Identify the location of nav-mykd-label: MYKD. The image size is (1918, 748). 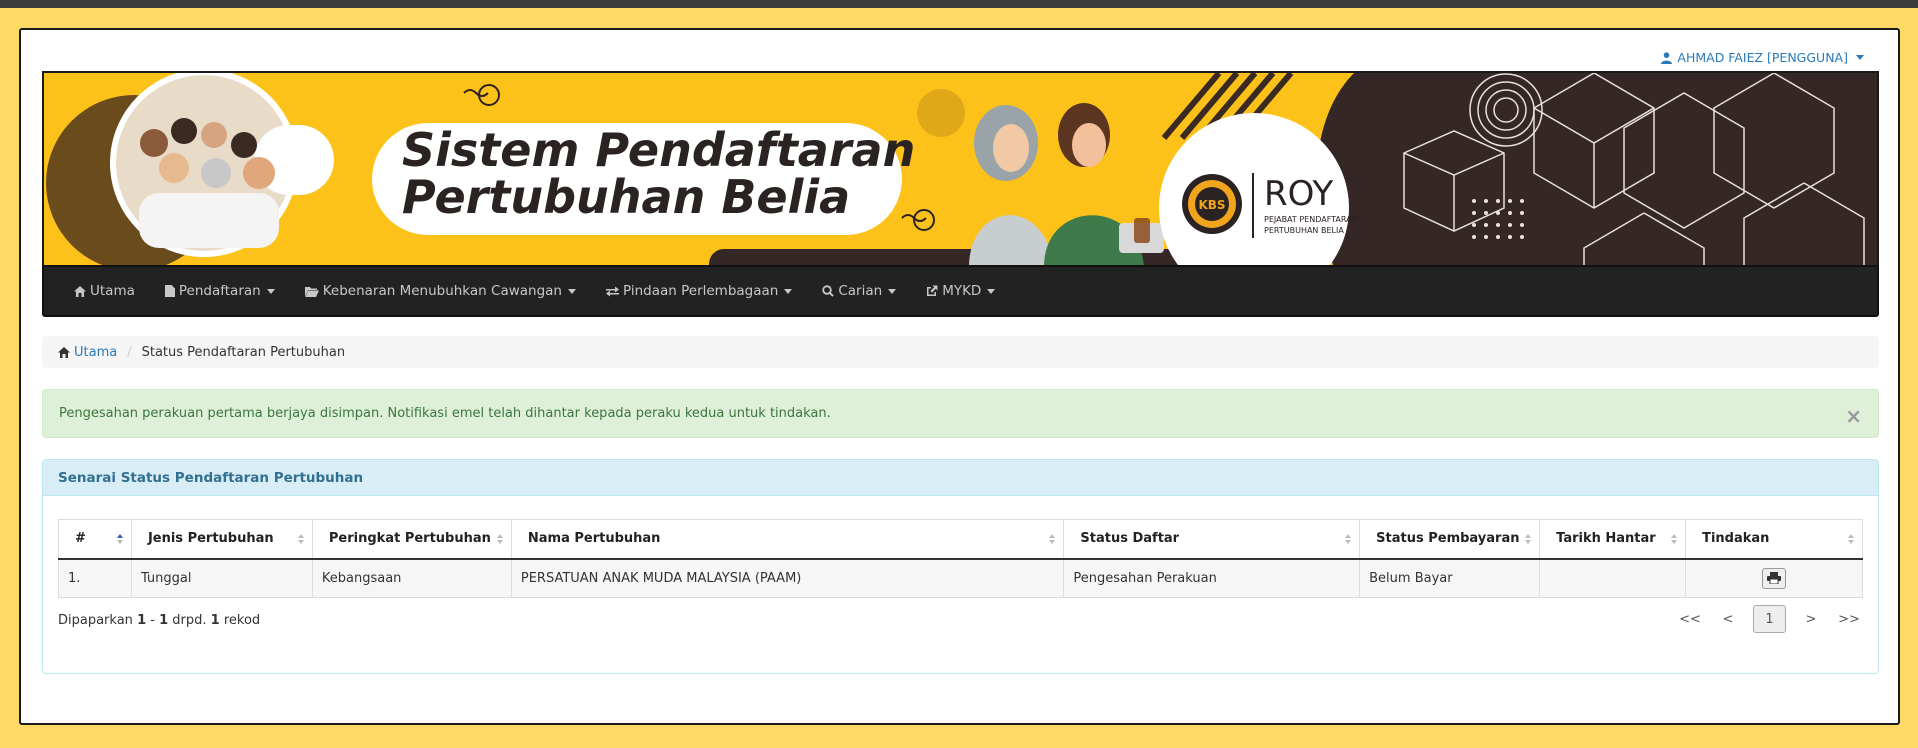
(962, 291).